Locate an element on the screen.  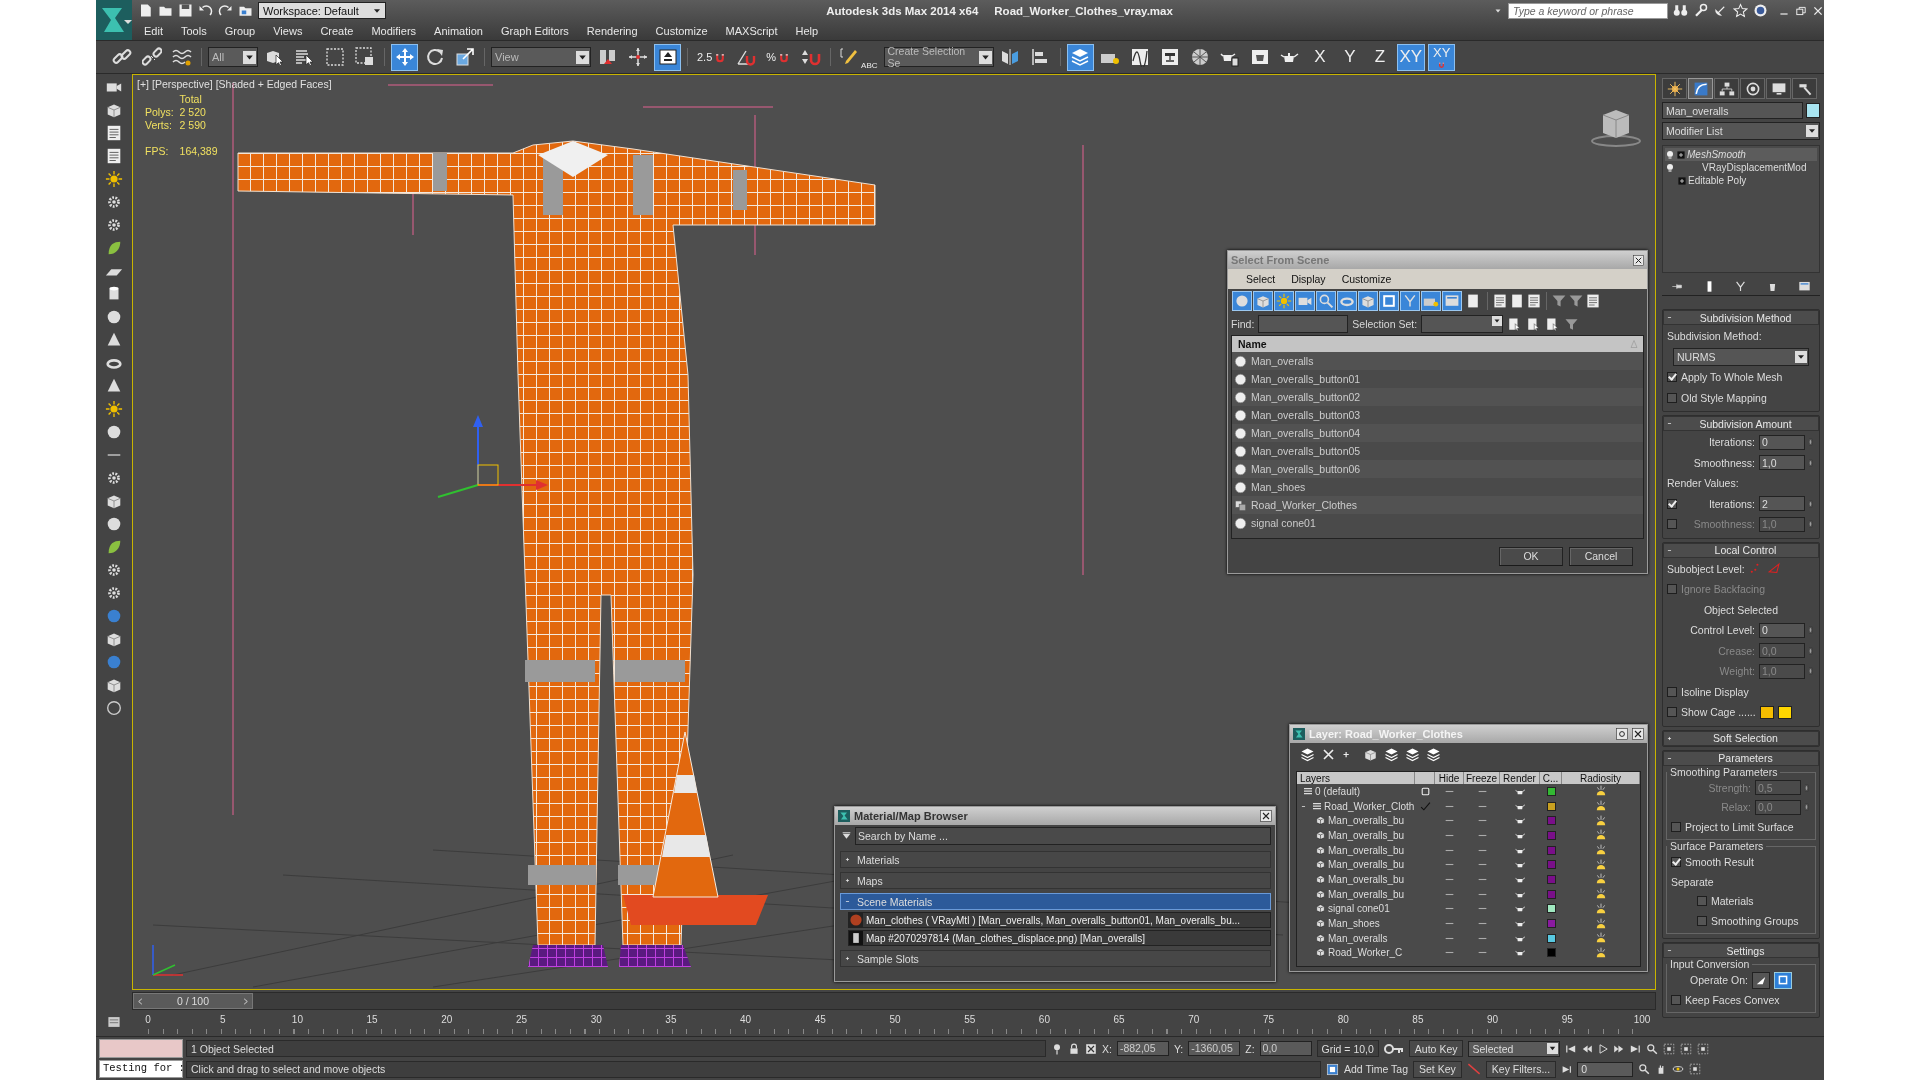
menu-item: Edit is located at coordinates (153, 30).